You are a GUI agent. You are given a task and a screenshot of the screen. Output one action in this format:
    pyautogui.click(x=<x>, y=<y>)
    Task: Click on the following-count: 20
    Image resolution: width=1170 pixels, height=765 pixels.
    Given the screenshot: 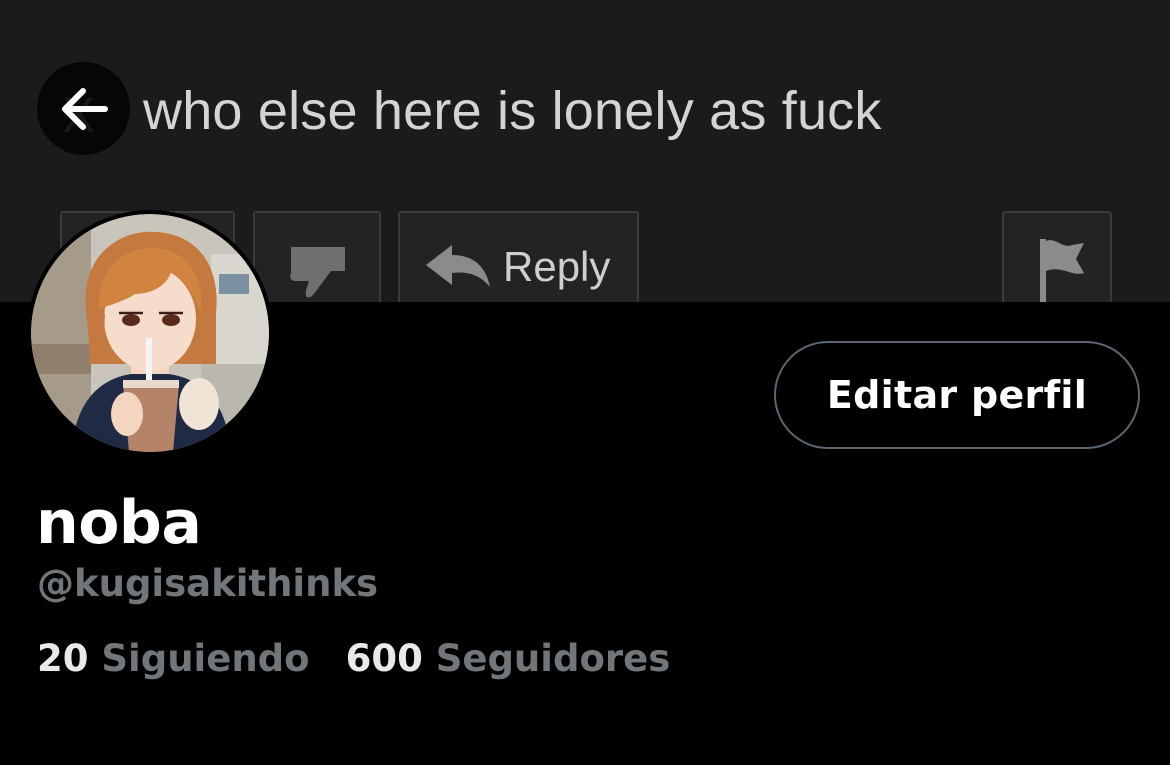 What is the action you would take?
    pyautogui.click(x=63, y=658)
    